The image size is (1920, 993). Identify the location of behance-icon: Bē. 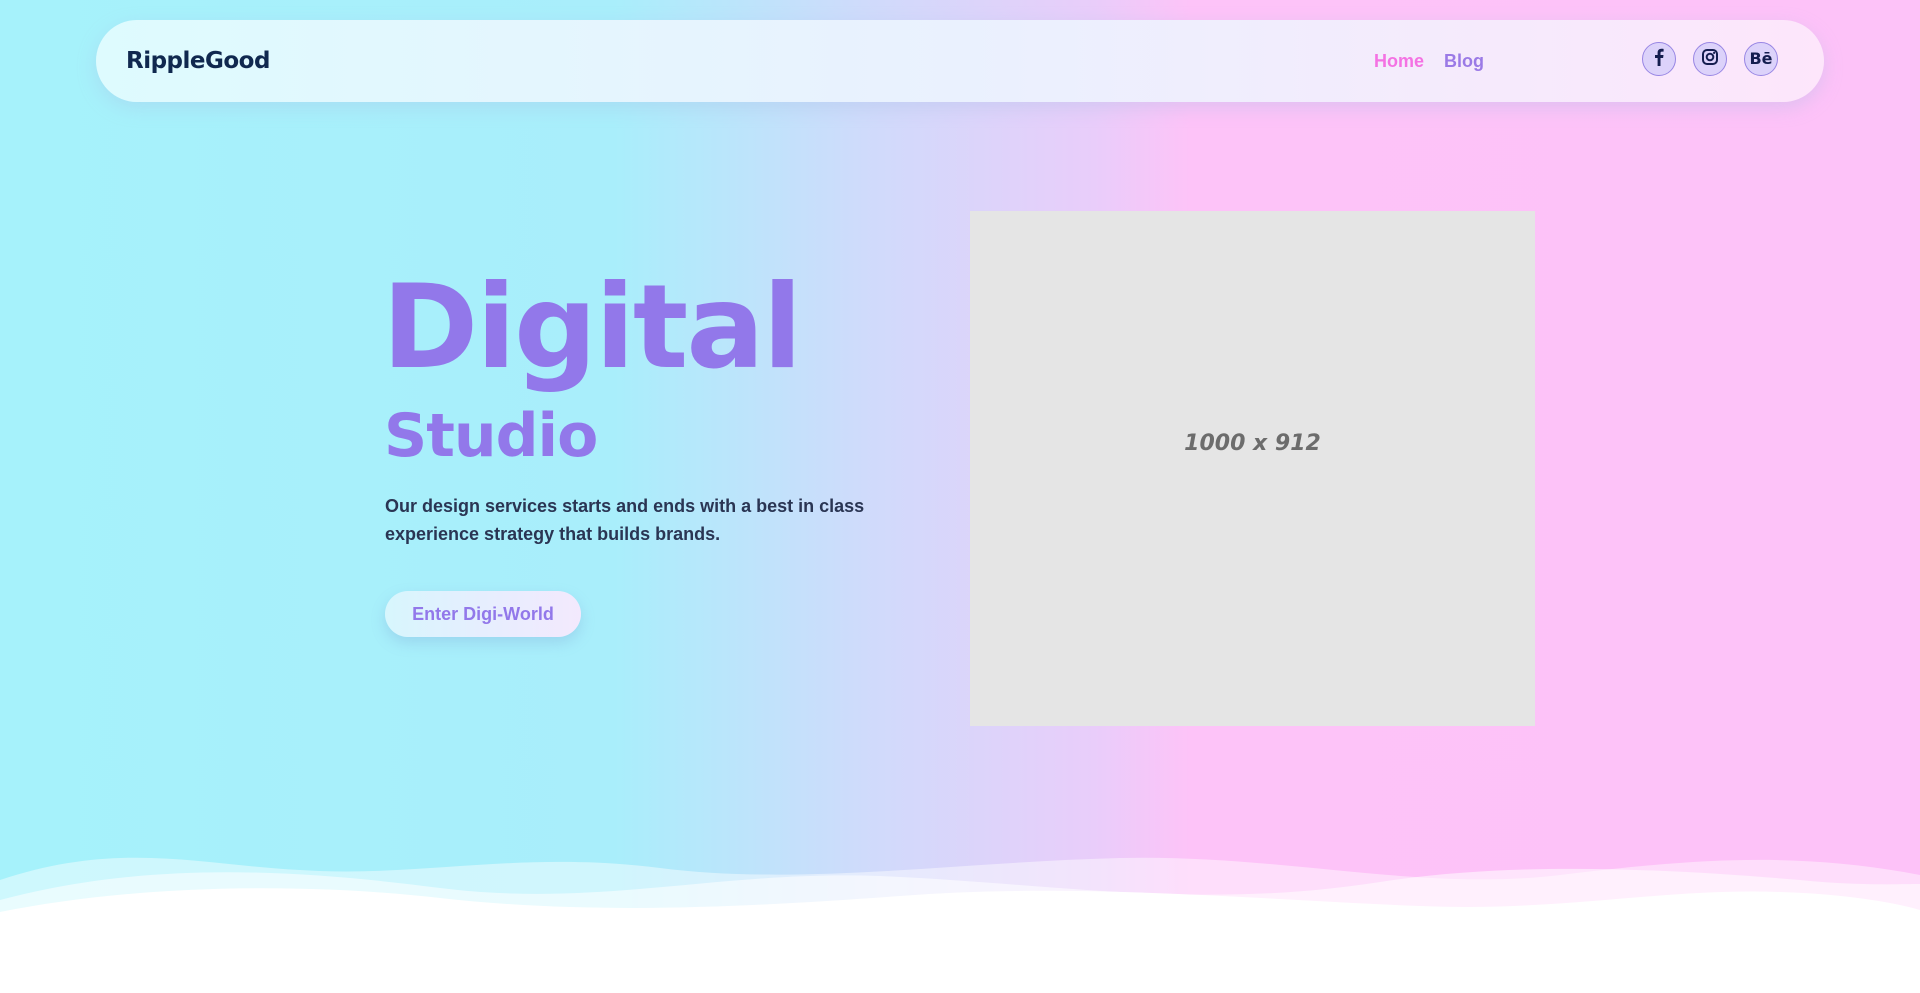
(1761, 58).